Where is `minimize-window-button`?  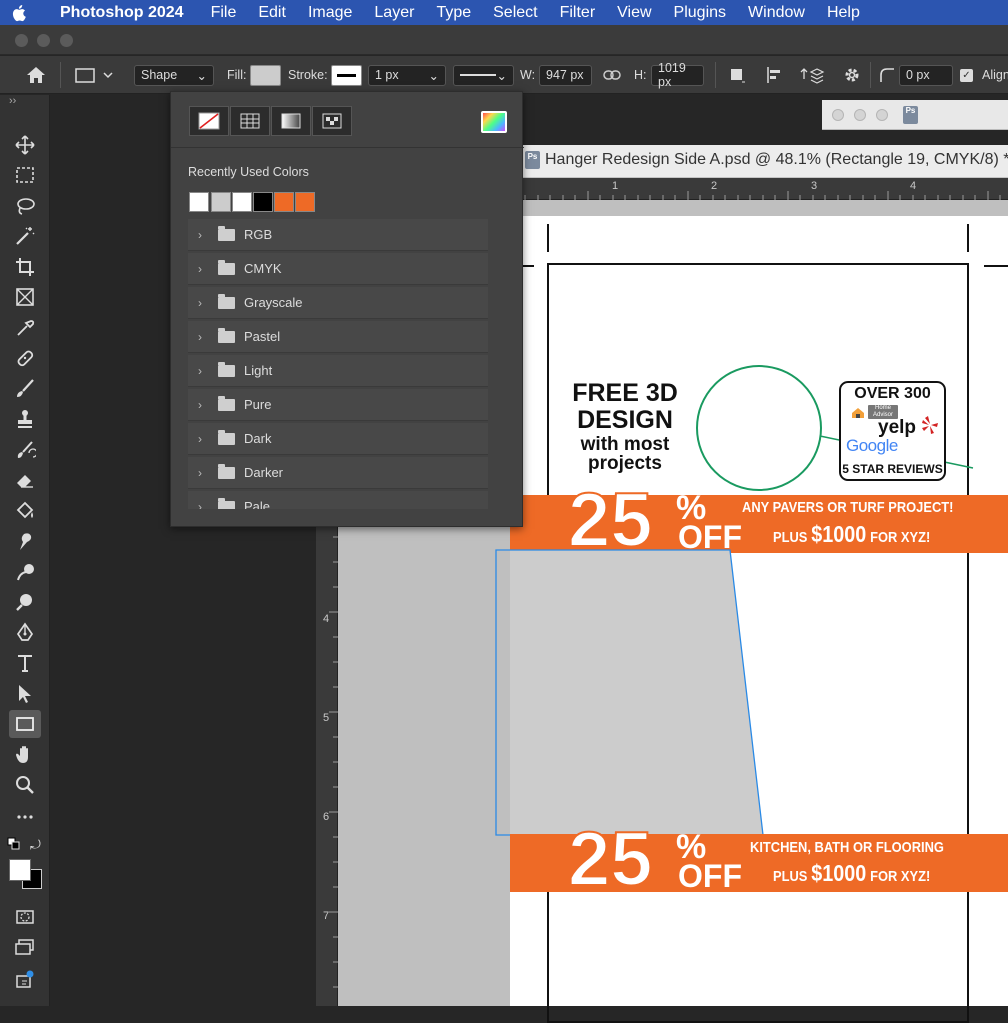
minimize-window-button is located at coordinates (43, 40).